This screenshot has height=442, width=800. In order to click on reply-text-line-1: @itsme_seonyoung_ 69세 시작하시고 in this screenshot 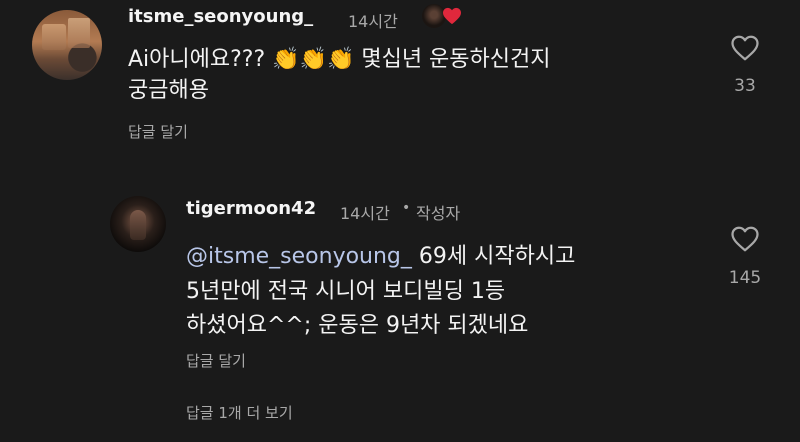, I will do `click(380, 256)`.